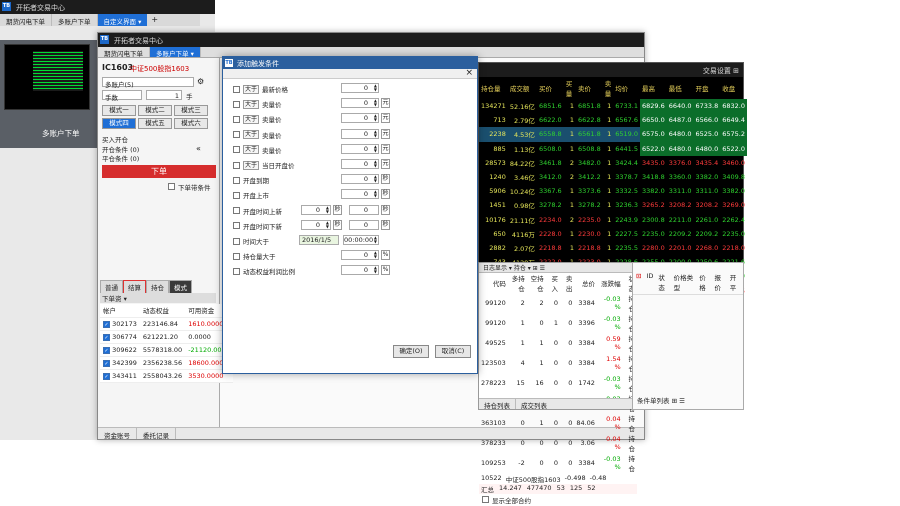 This screenshot has height=506, width=900. What do you see at coordinates (680, 88) in the screenshot?
I see `quote-header-cell: 最低` at bounding box center [680, 88].